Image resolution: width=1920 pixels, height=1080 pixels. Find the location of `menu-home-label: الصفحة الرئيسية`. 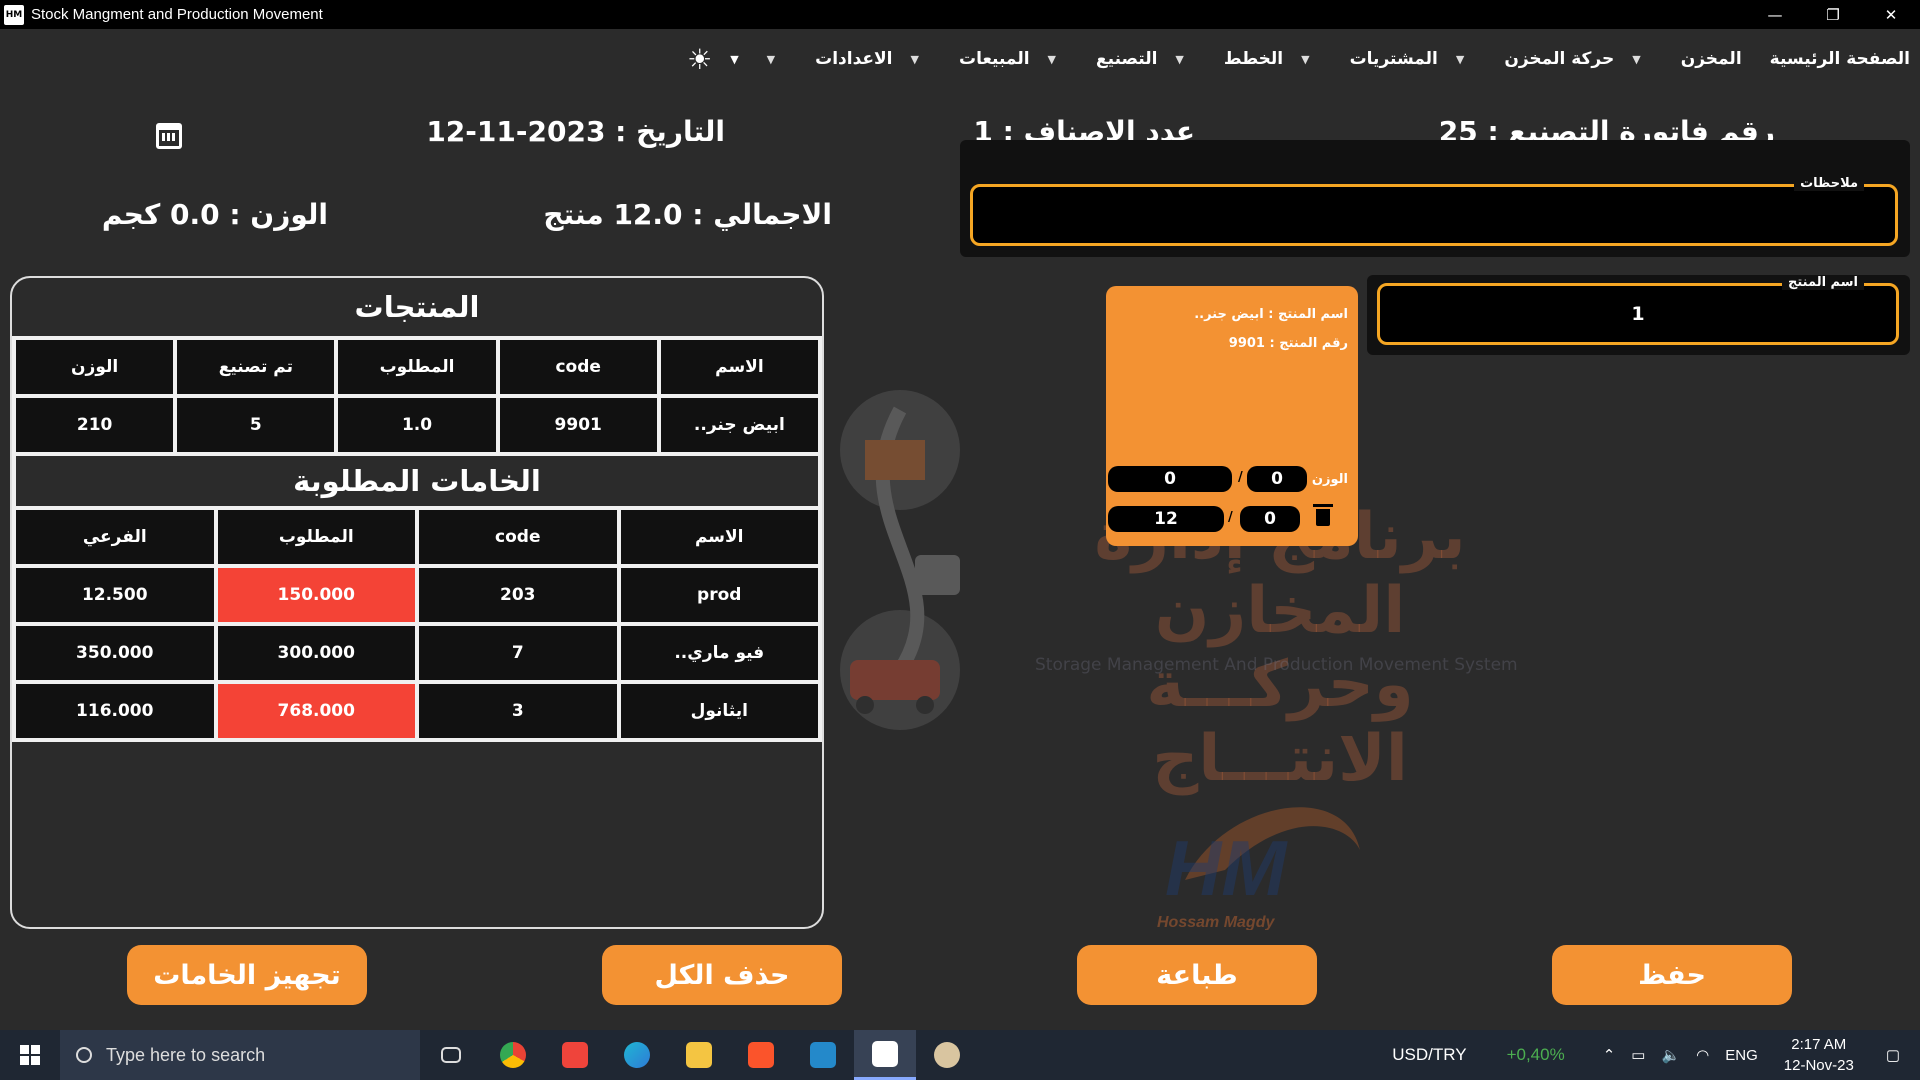

menu-home-label: الصفحة الرئيسية is located at coordinates (1839, 59).